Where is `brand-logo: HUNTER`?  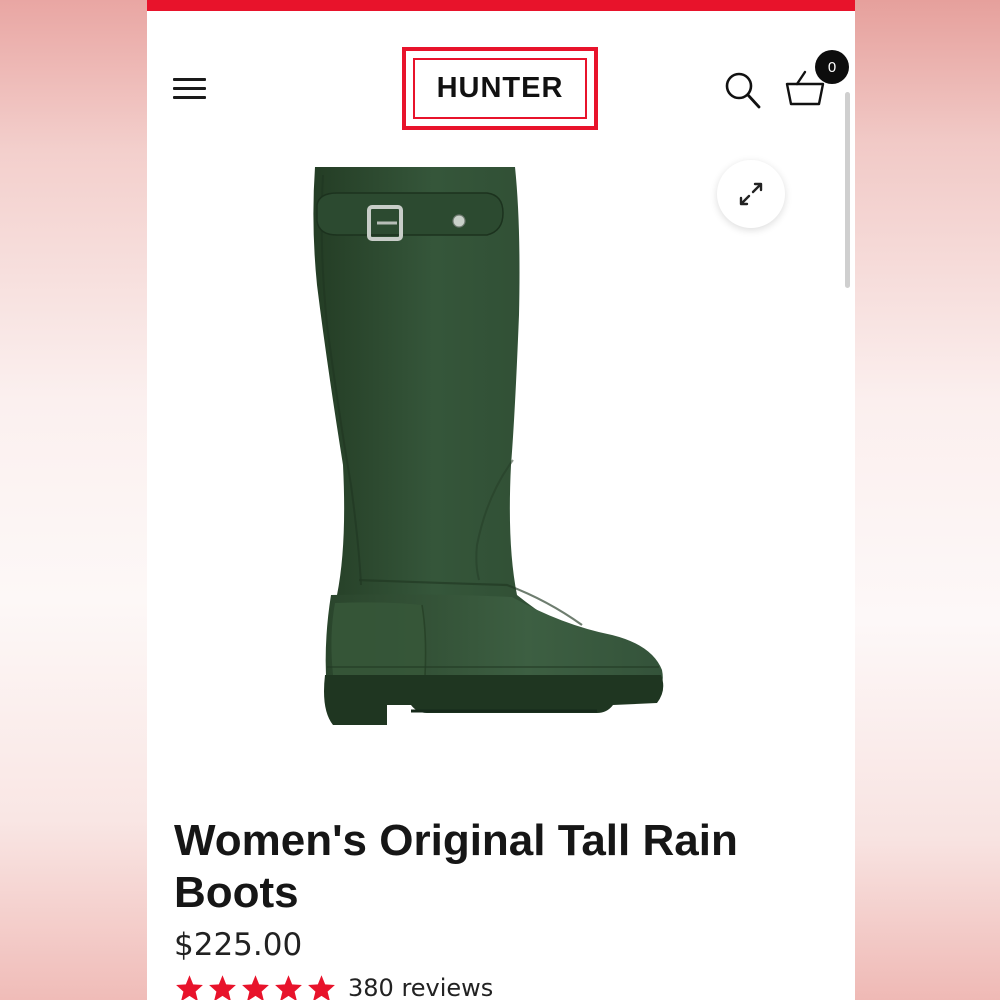 brand-logo: HUNTER is located at coordinates (500, 88).